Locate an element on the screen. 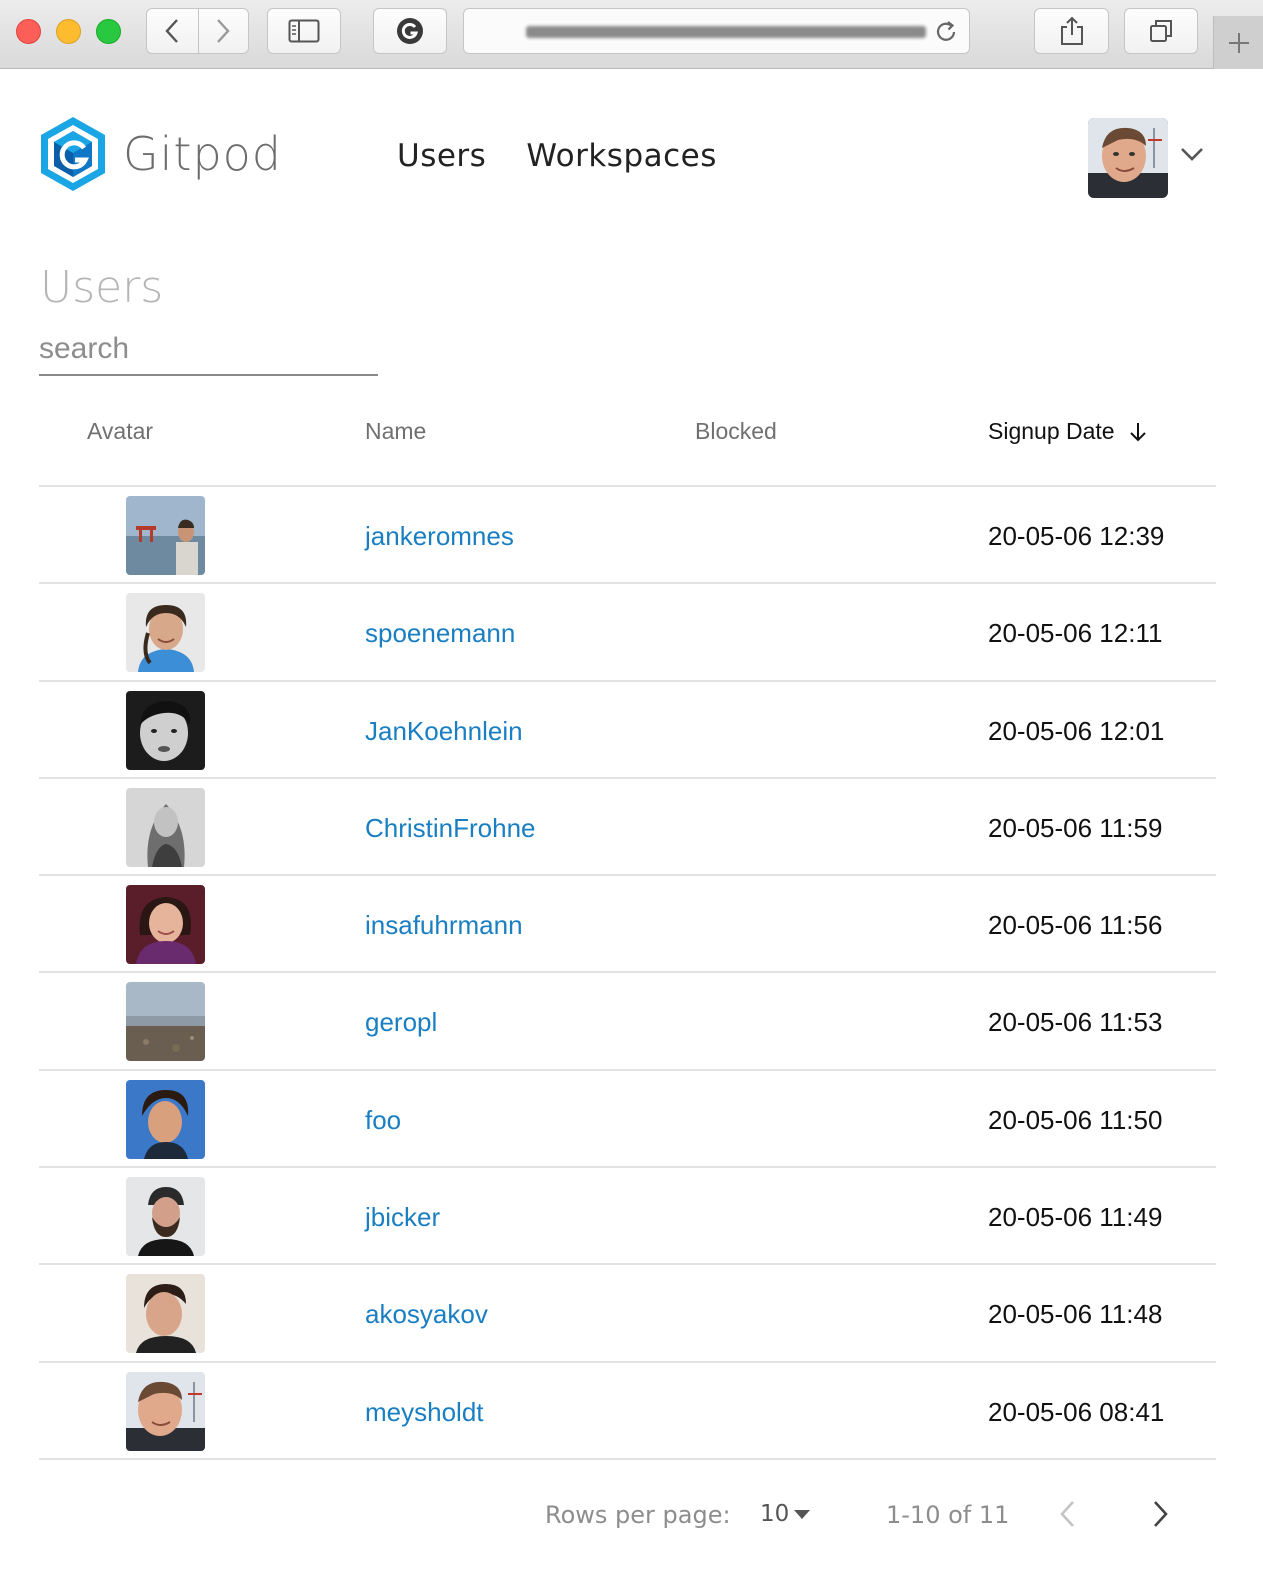 The width and height of the screenshot is (1263, 1581). caret-down-icon is located at coordinates (802, 1514).